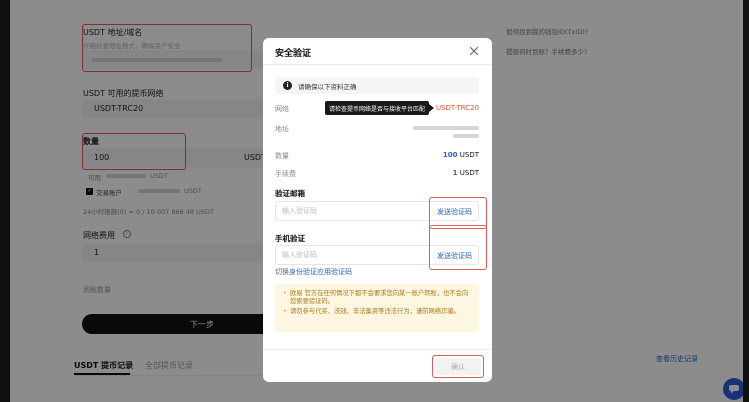  I want to click on warning-text-1: 欧易 官方在任何情况下都不会要求您向某一账户转账，也不会向您索要验证码。, so click(379, 297).